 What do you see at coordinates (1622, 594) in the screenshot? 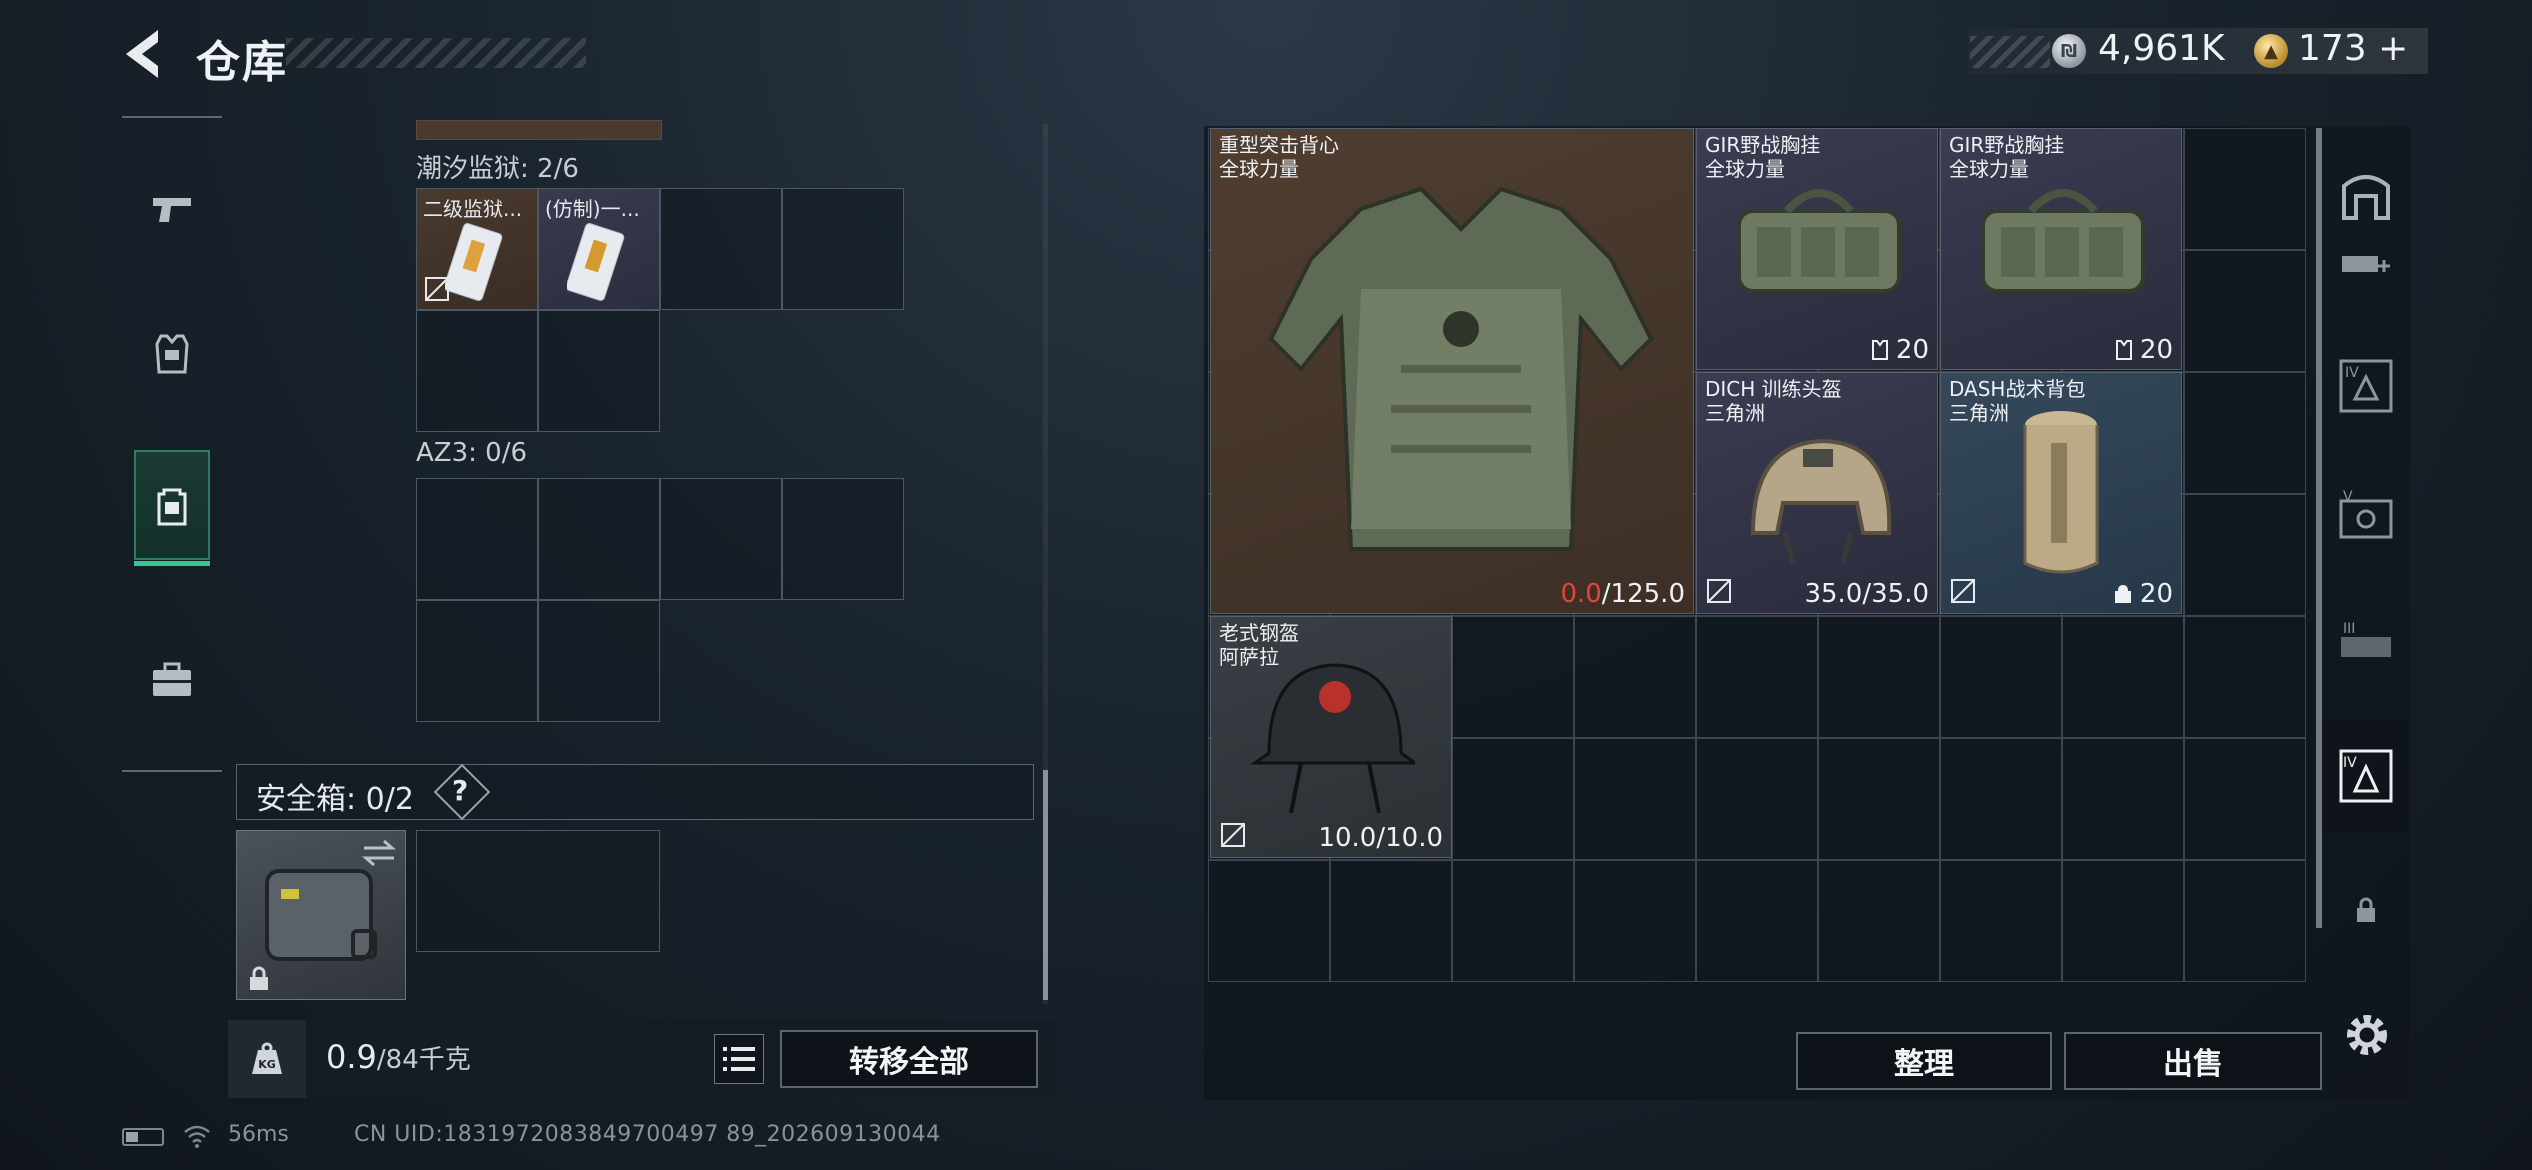
I see `item-durability: 0.0/125.0` at bounding box center [1622, 594].